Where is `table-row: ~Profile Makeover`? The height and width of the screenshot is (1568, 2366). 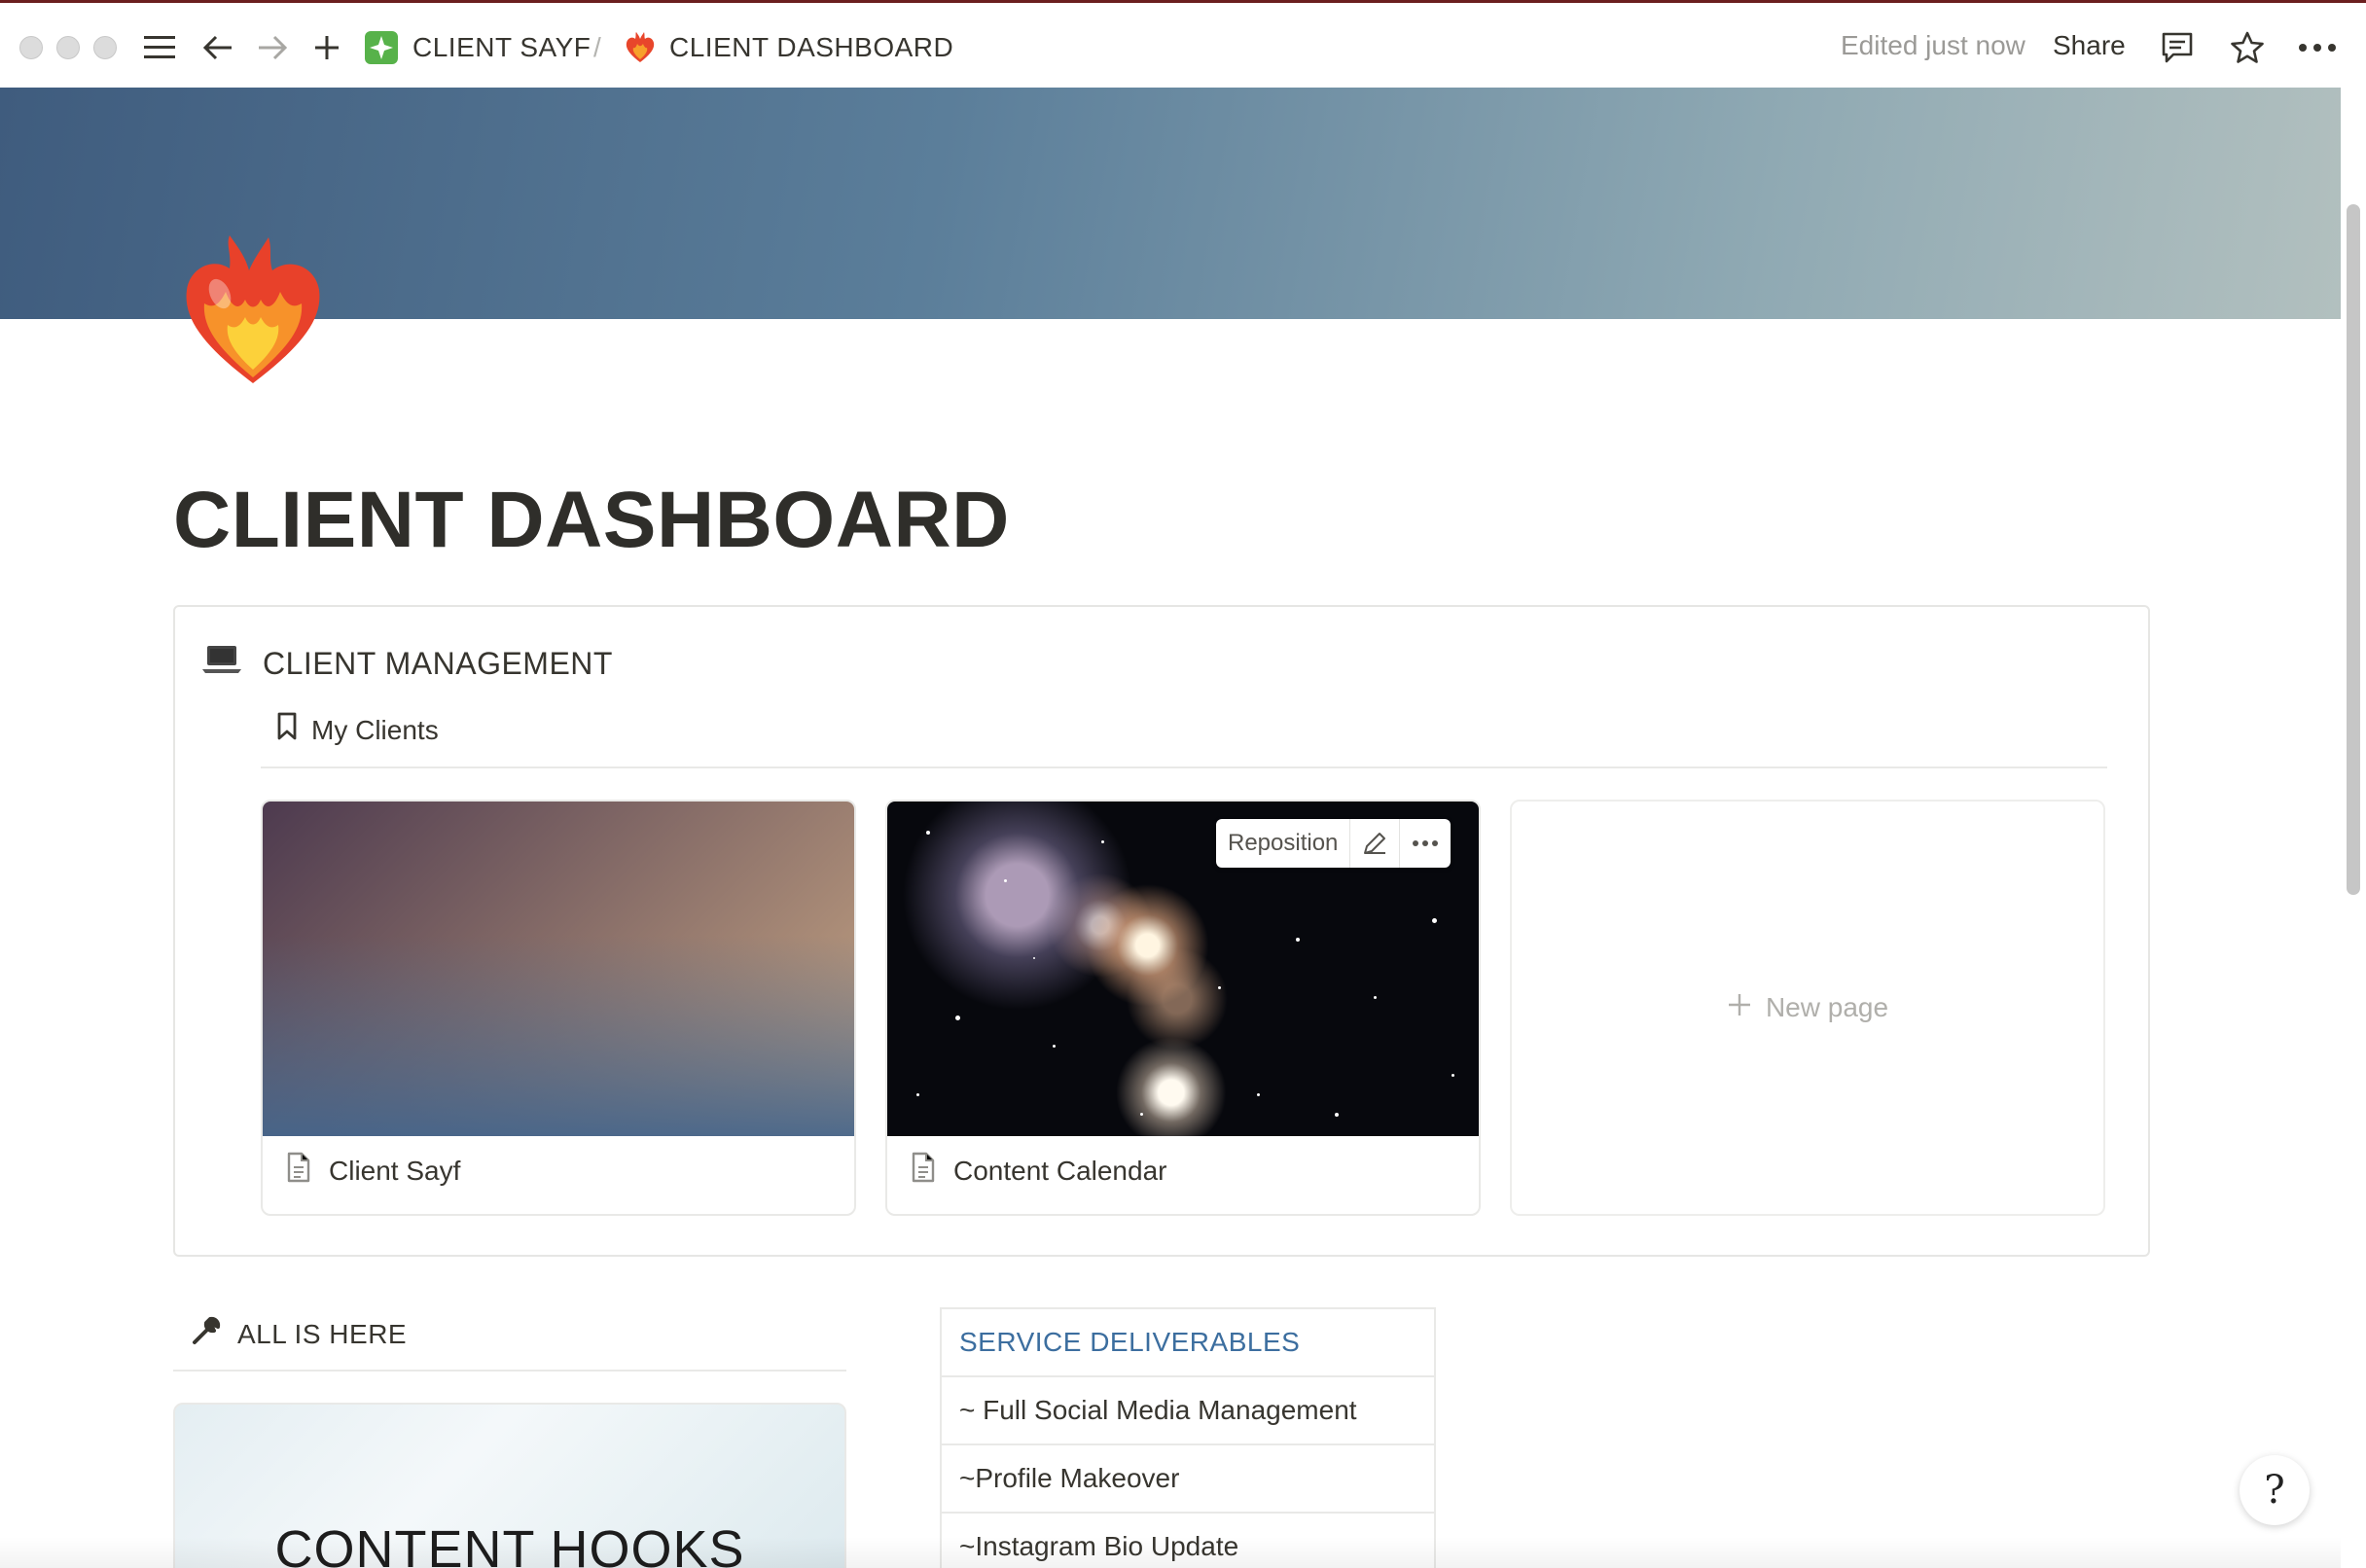 table-row: ~Profile Makeover is located at coordinates (1188, 1480).